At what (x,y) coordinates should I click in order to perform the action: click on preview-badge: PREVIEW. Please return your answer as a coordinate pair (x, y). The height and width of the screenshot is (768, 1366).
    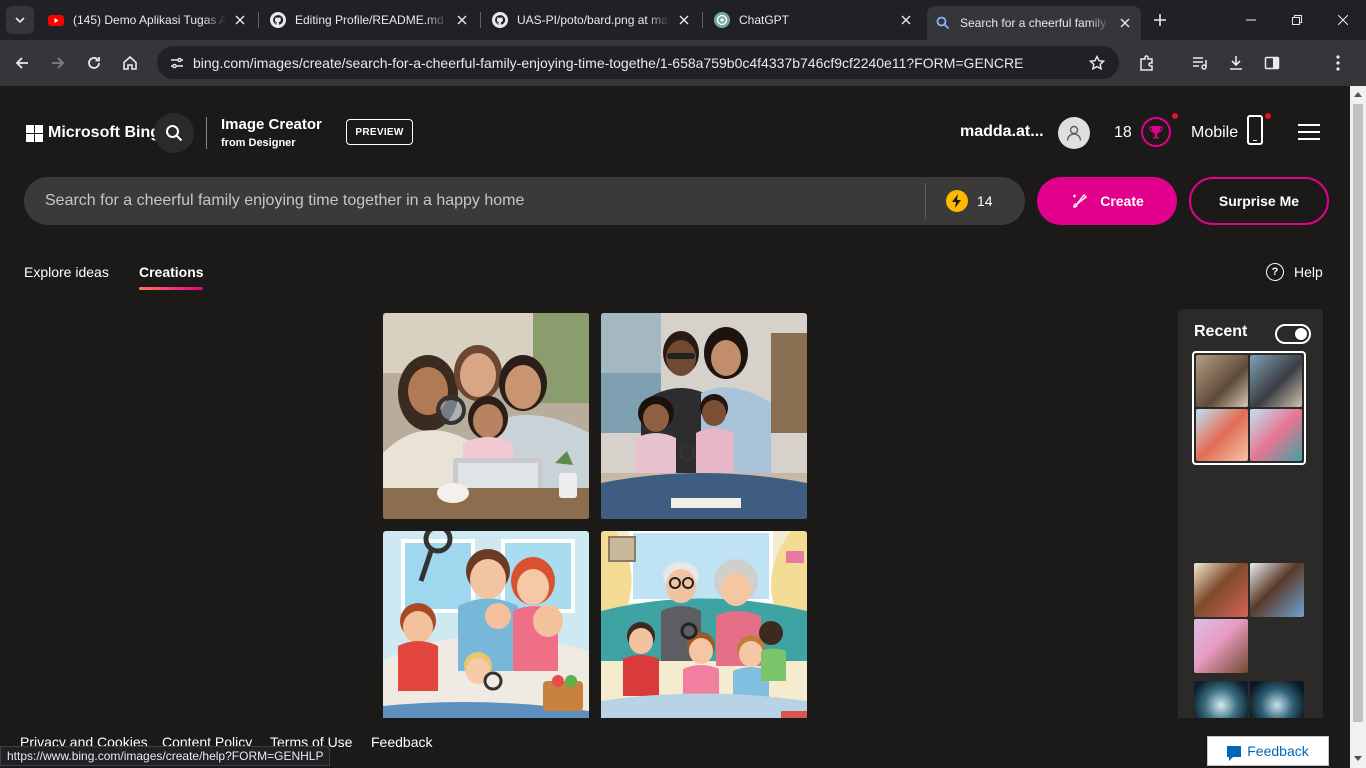
    Looking at the image, I should click on (379, 132).